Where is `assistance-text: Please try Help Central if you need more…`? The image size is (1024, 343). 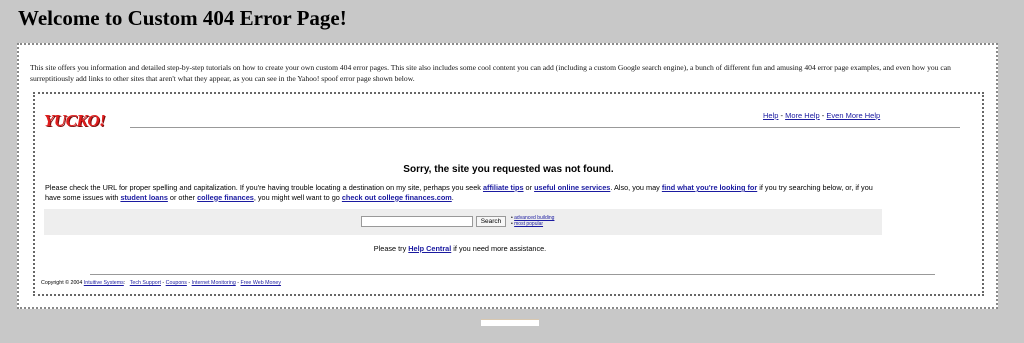
assistance-text: Please try Help Central if you need more… is located at coordinates (460, 248).